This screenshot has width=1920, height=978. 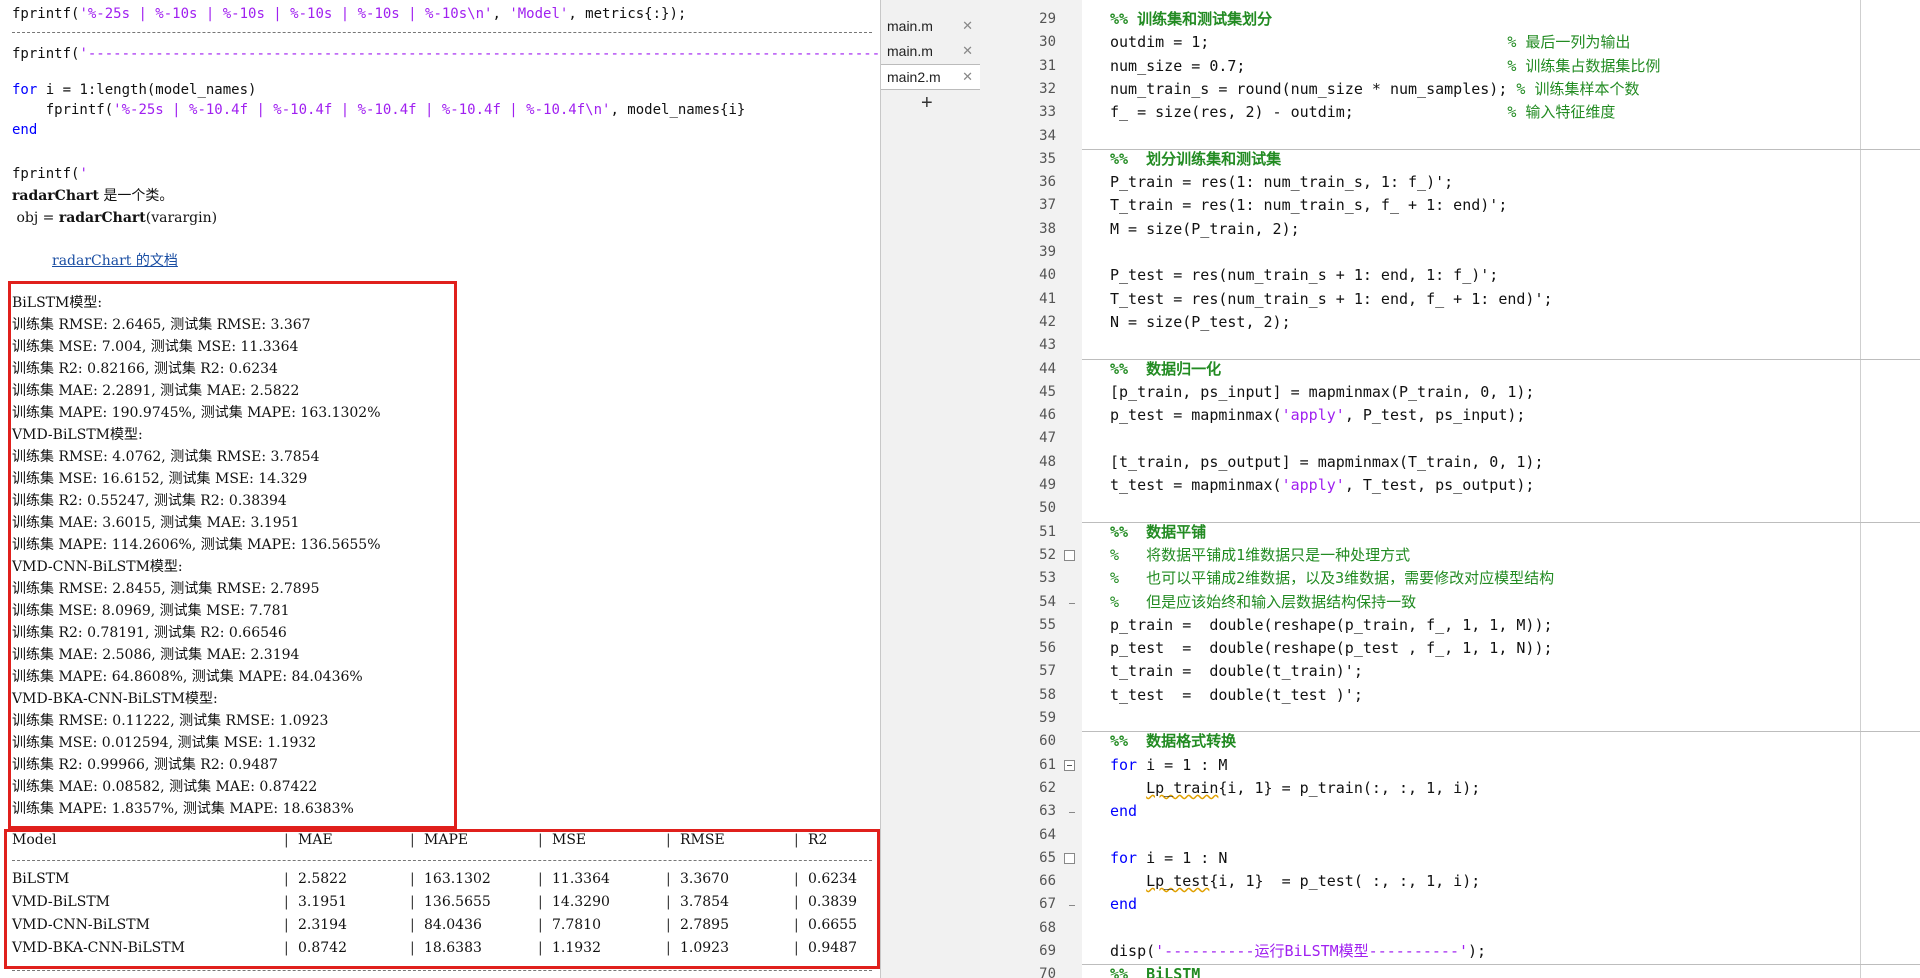 What do you see at coordinates (1047, 368) in the screenshot?
I see `line-number: 44` at bounding box center [1047, 368].